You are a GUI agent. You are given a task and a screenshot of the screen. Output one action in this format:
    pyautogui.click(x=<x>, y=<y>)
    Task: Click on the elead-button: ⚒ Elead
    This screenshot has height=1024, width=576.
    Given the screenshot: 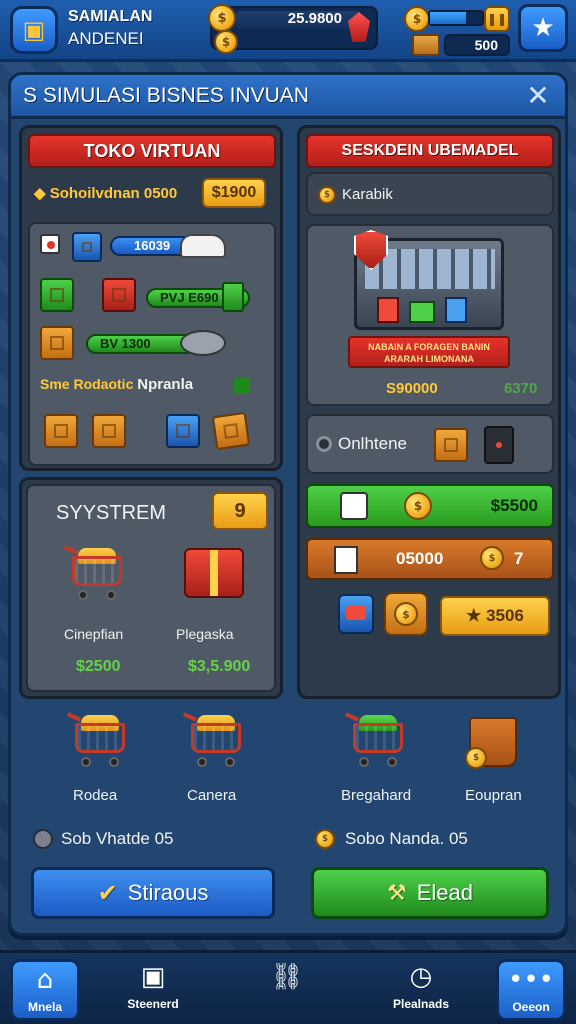 What is the action you would take?
    pyautogui.click(x=430, y=893)
    